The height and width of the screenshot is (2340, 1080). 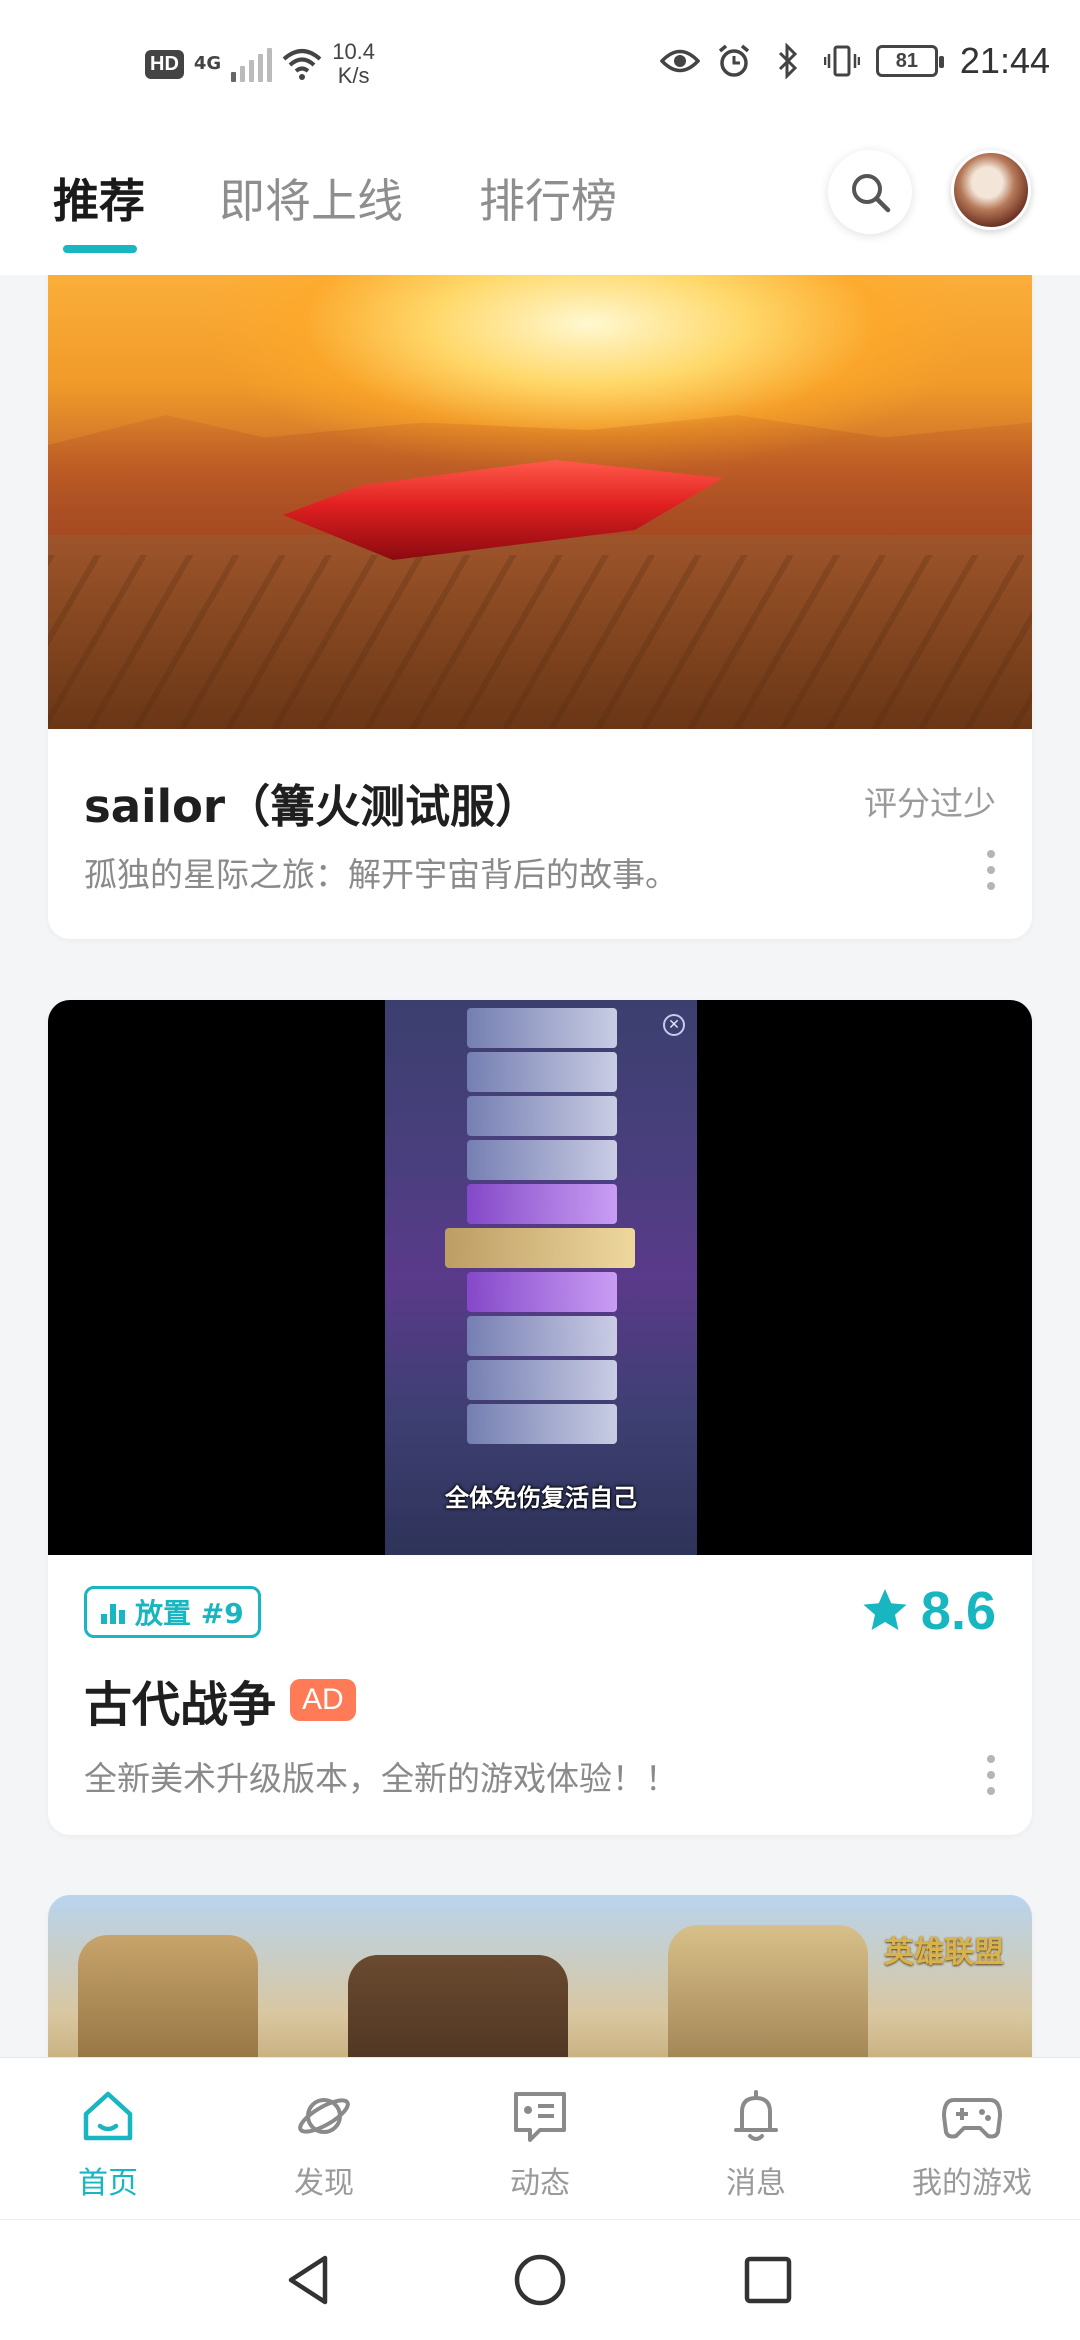 What do you see at coordinates (991, 190) in the screenshot?
I see `user-avatar` at bounding box center [991, 190].